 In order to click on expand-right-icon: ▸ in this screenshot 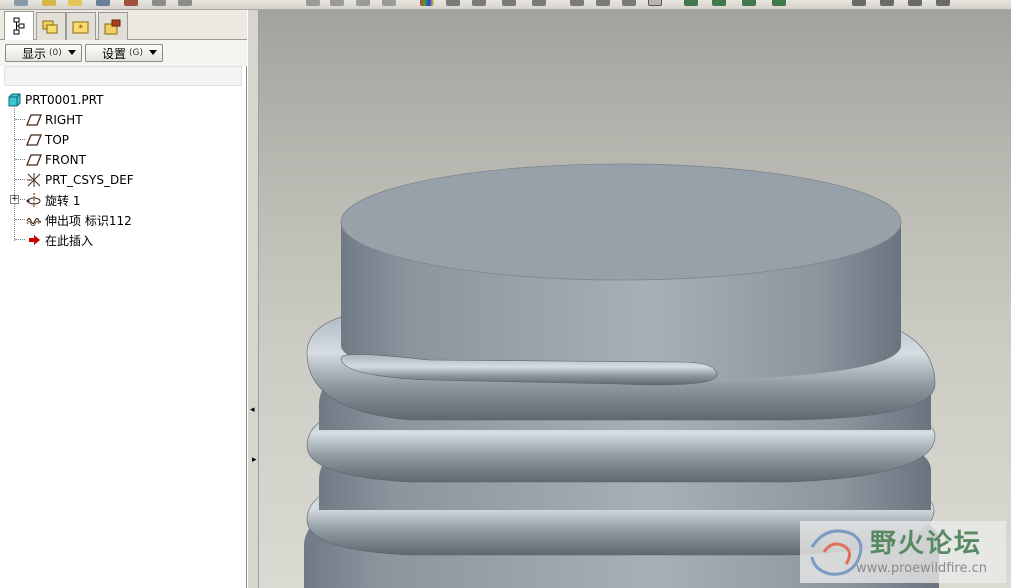, I will do `click(254, 460)`.